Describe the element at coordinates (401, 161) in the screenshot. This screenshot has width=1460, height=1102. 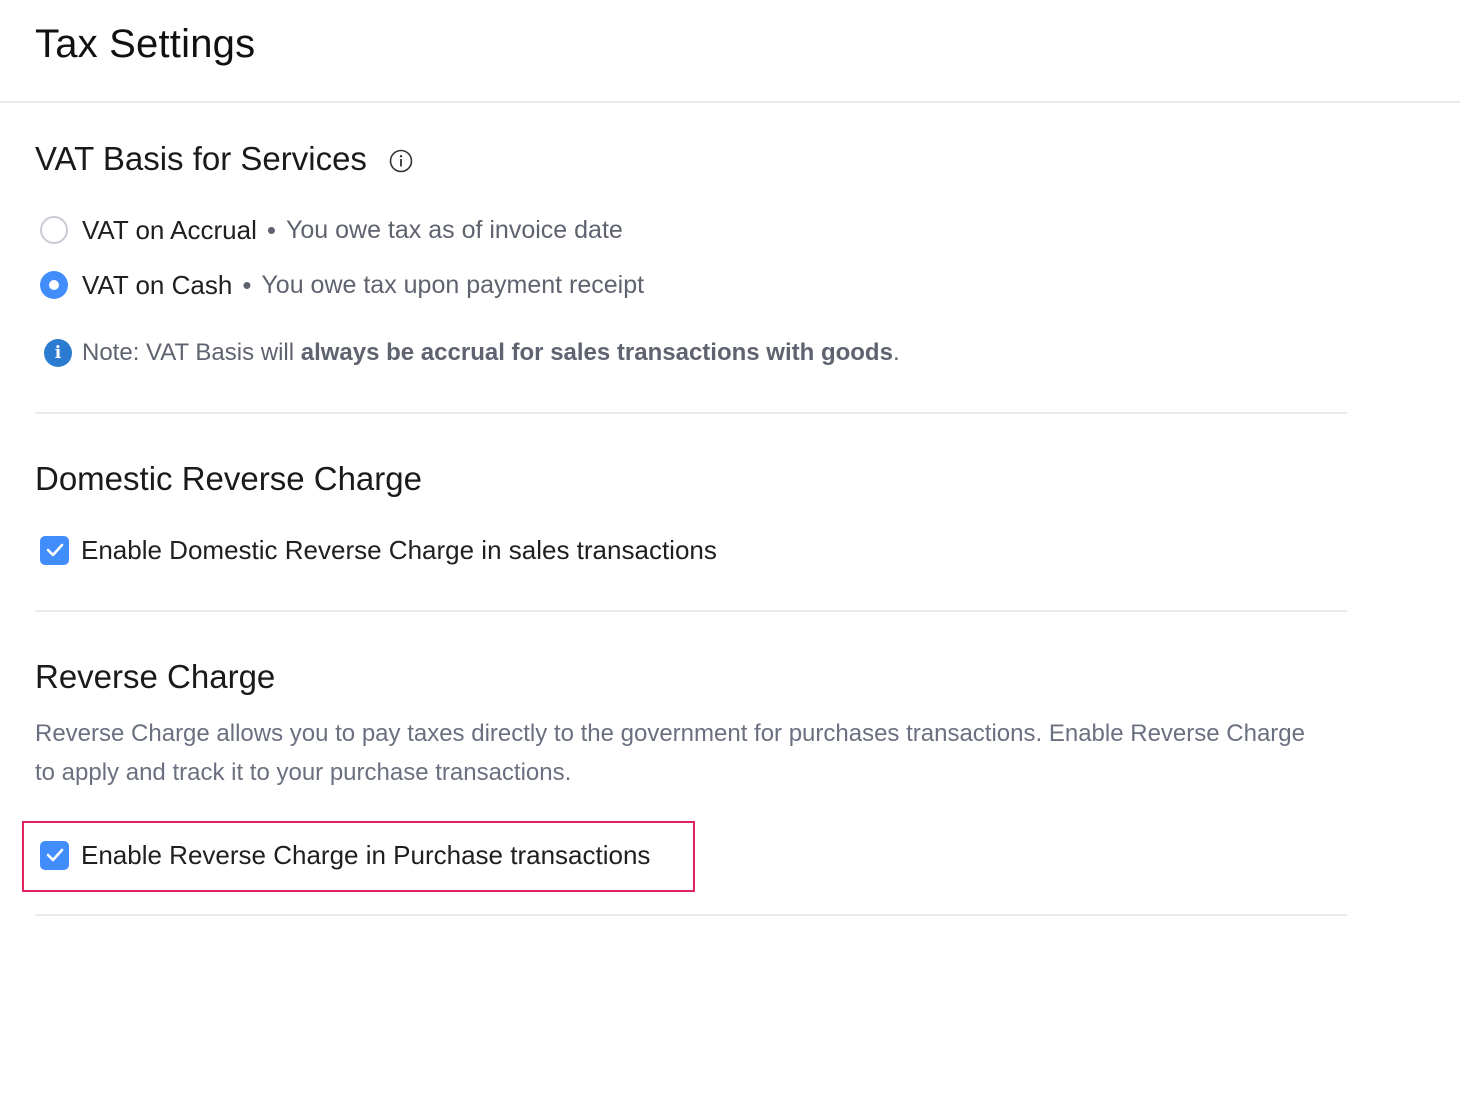
I see `info-icon` at that location.